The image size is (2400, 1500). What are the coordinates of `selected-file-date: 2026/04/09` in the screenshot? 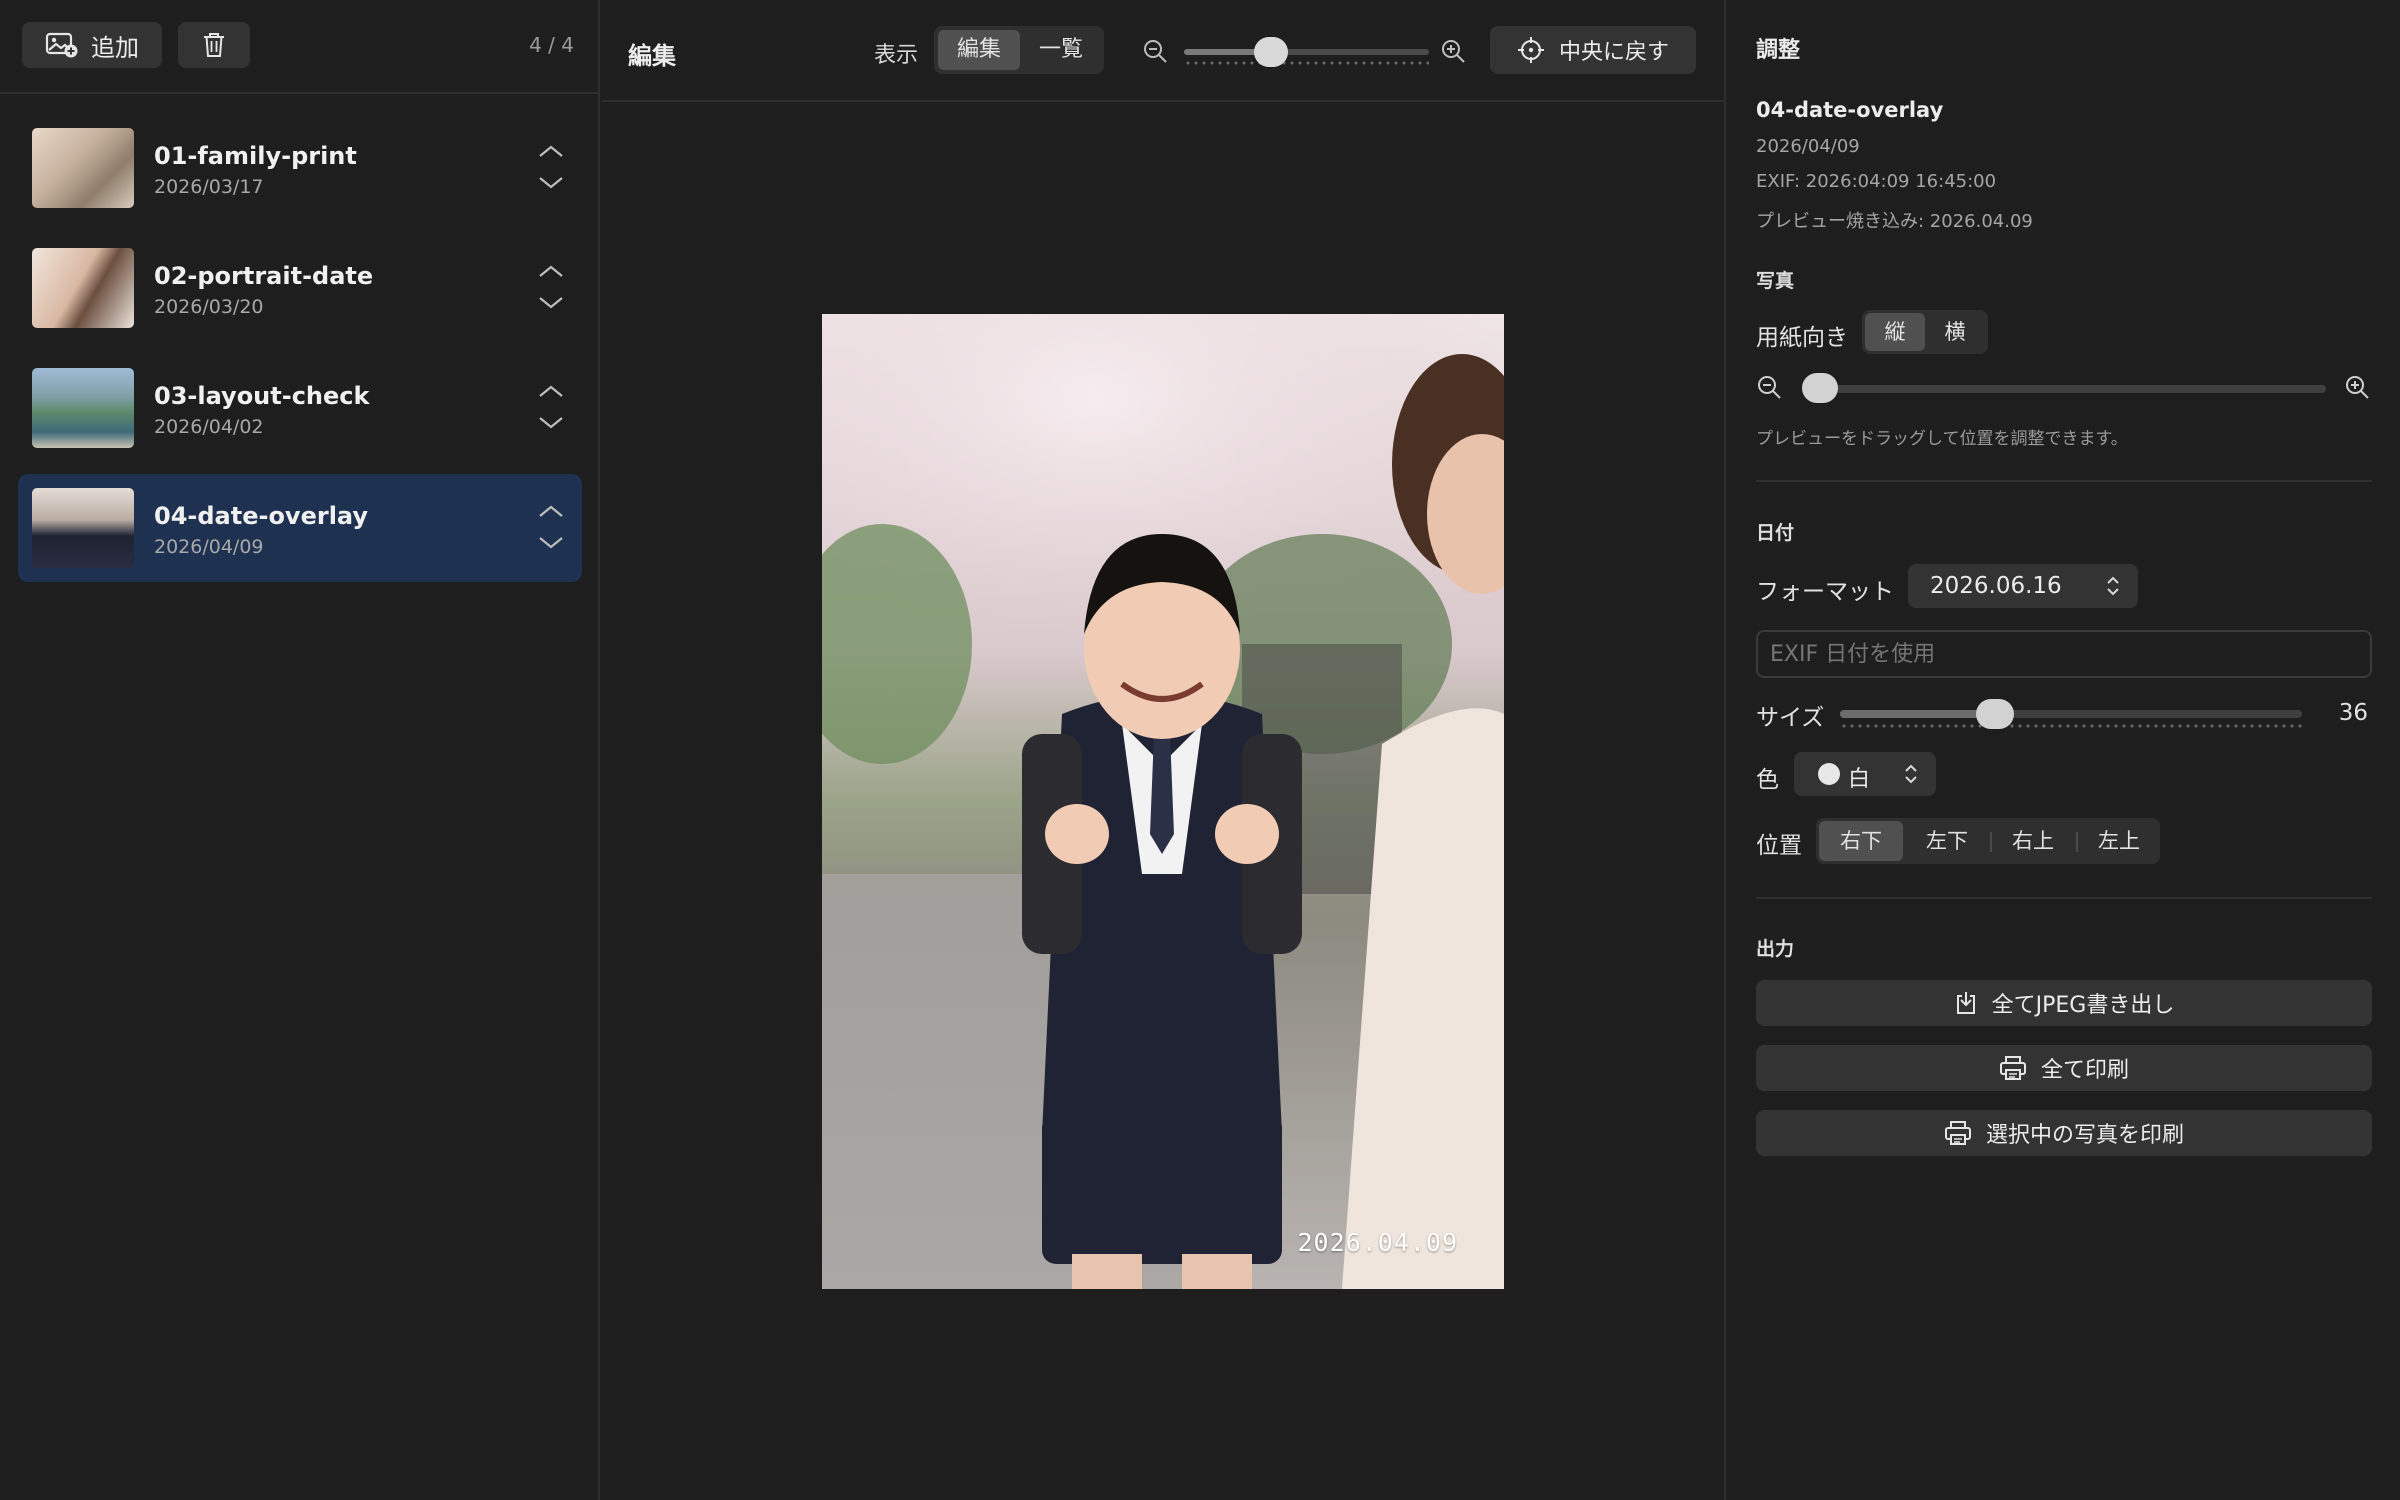 It's located at (1808, 146).